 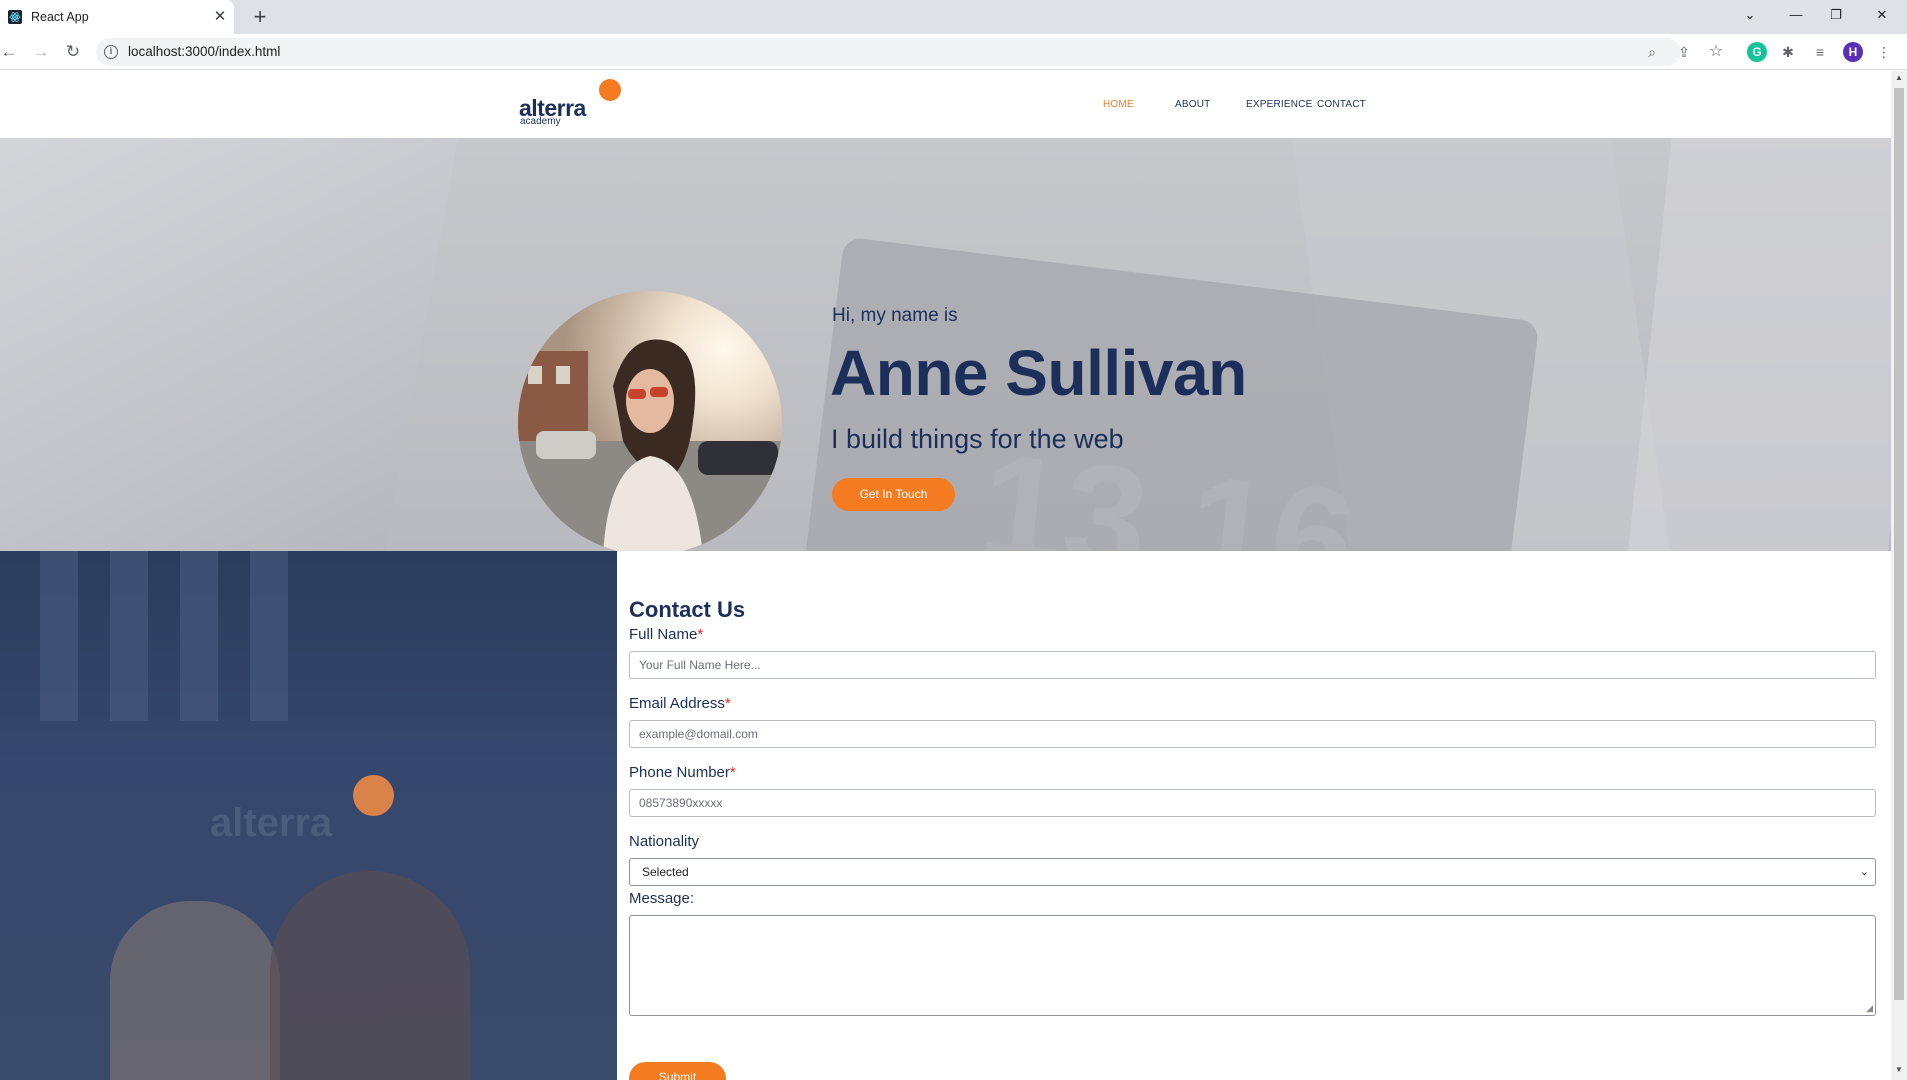 What do you see at coordinates (111, 52) in the screenshot?
I see `site-info-icon: i` at bounding box center [111, 52].